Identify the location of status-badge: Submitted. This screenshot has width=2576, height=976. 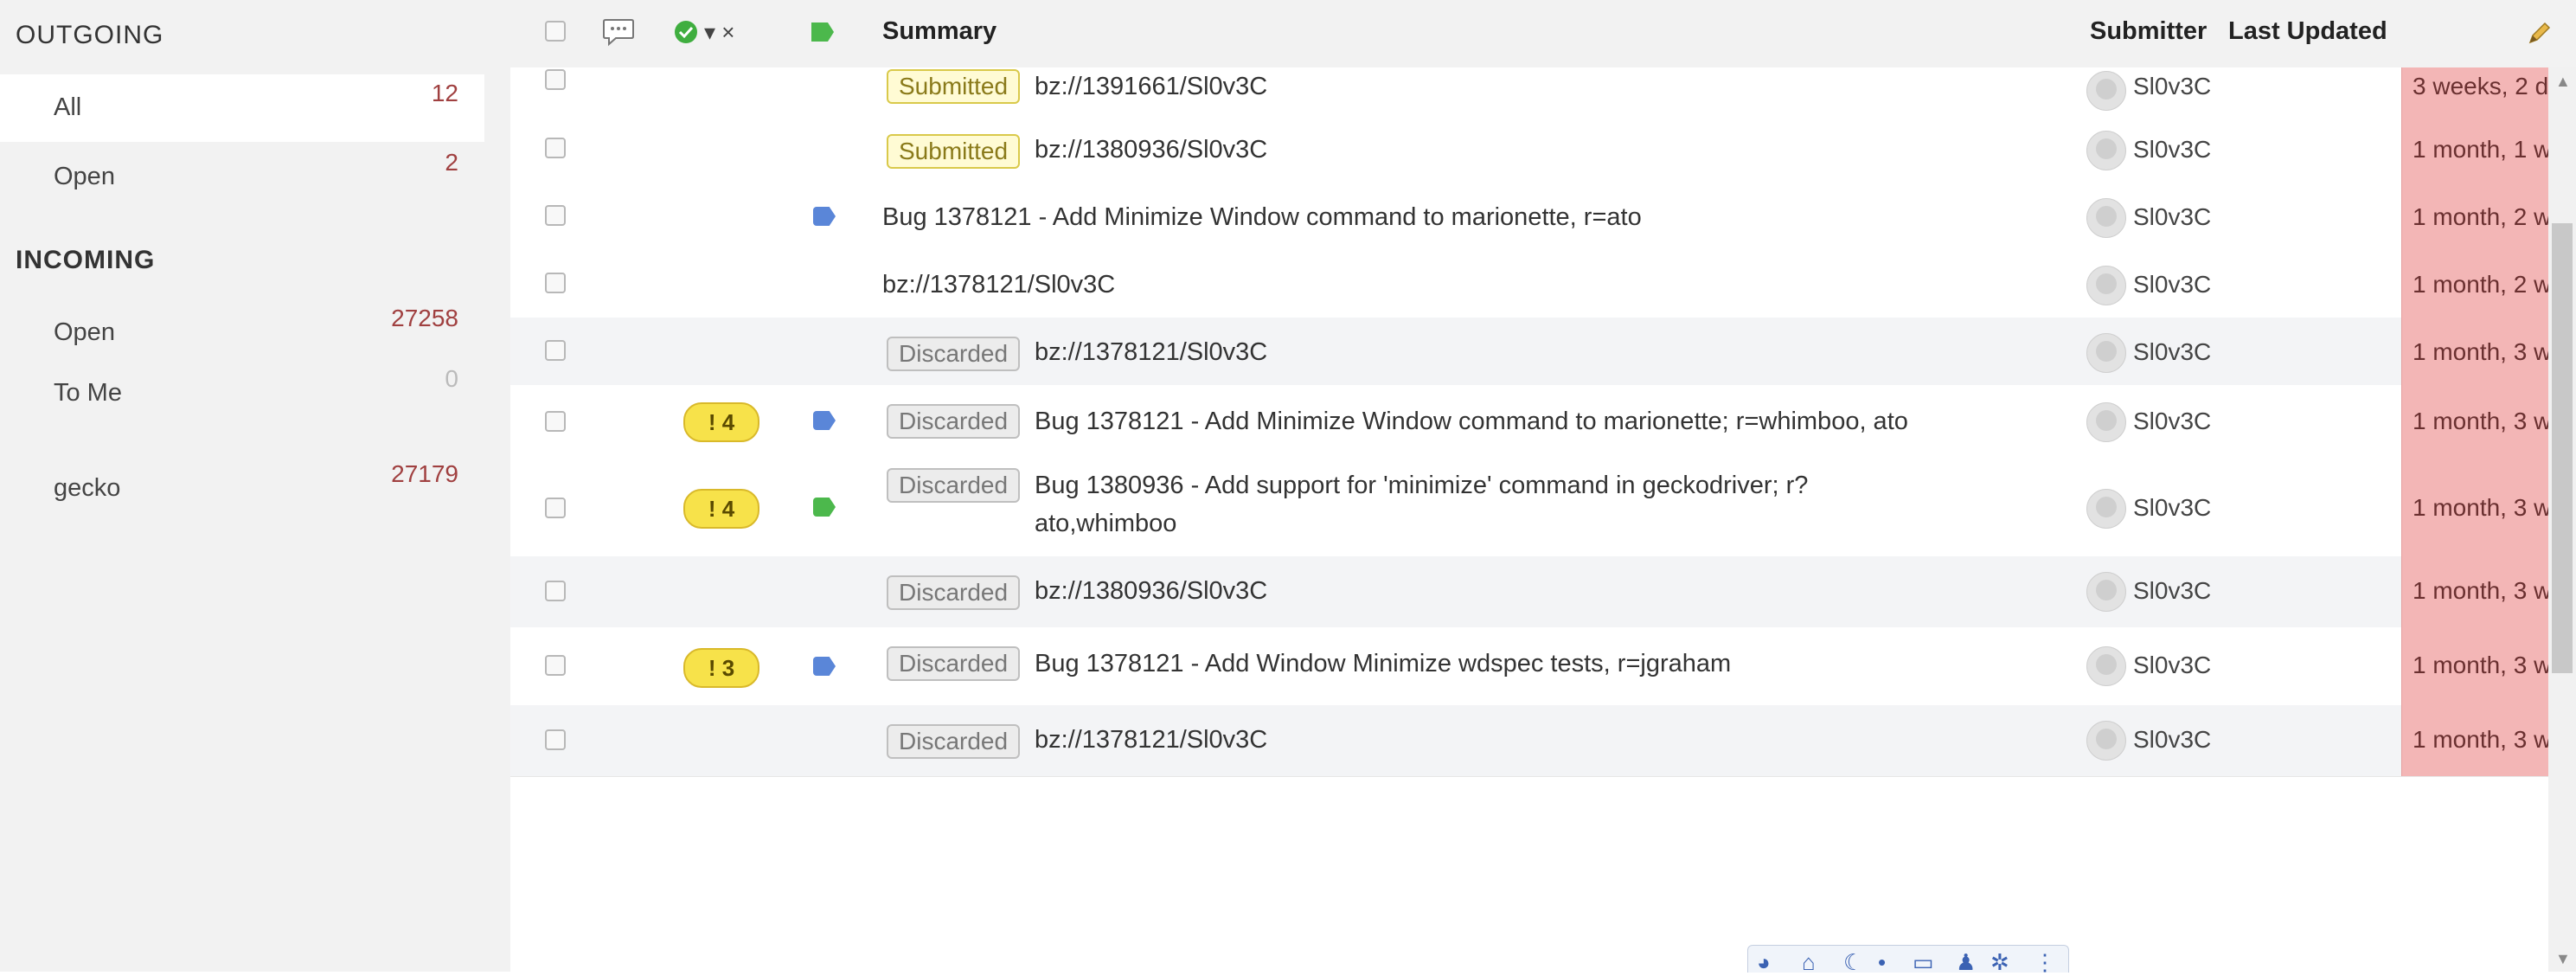
(954, 152).